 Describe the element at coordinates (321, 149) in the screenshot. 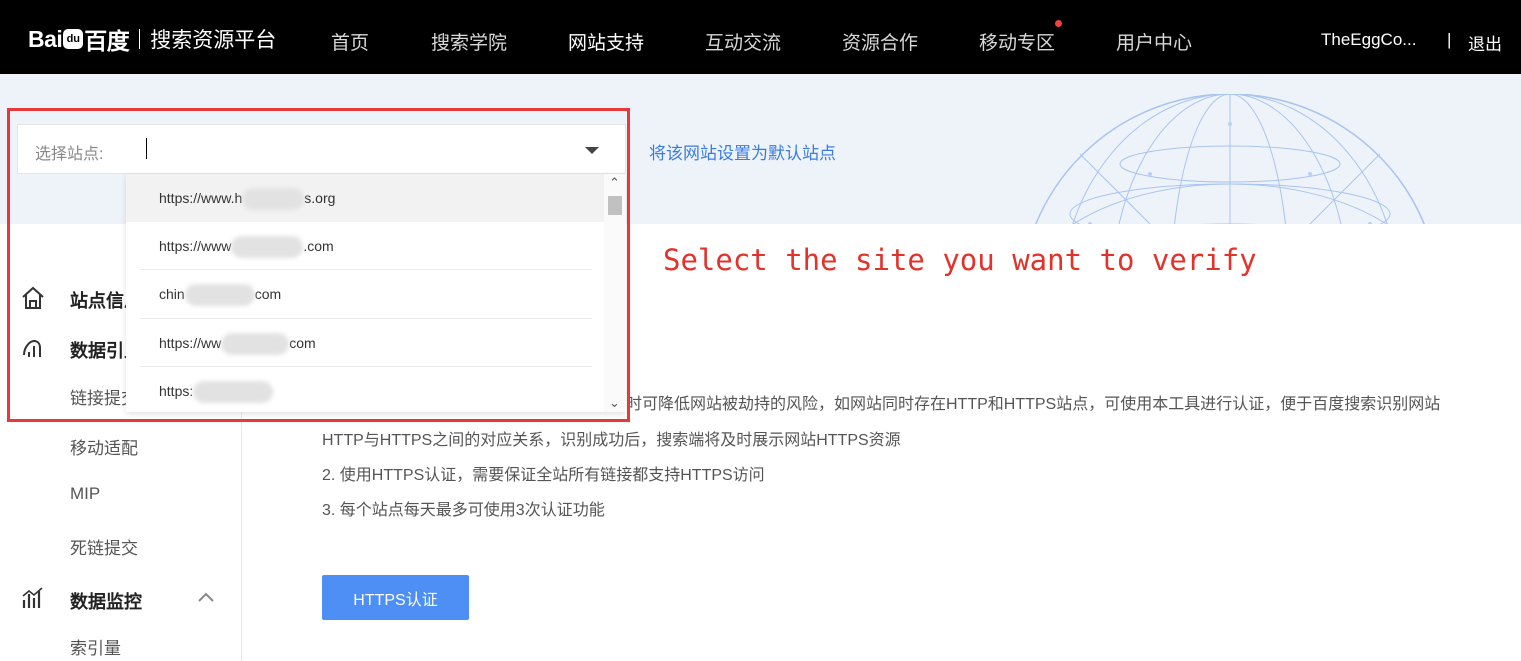

I see `site-select: 选择站点:` at that location.